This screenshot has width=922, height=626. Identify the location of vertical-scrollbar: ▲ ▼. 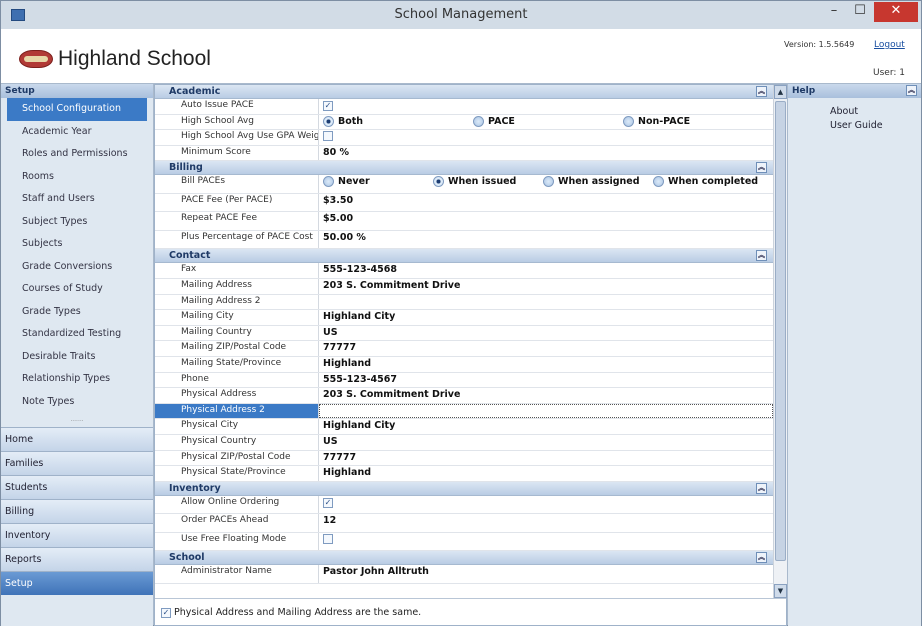
(780, 341).